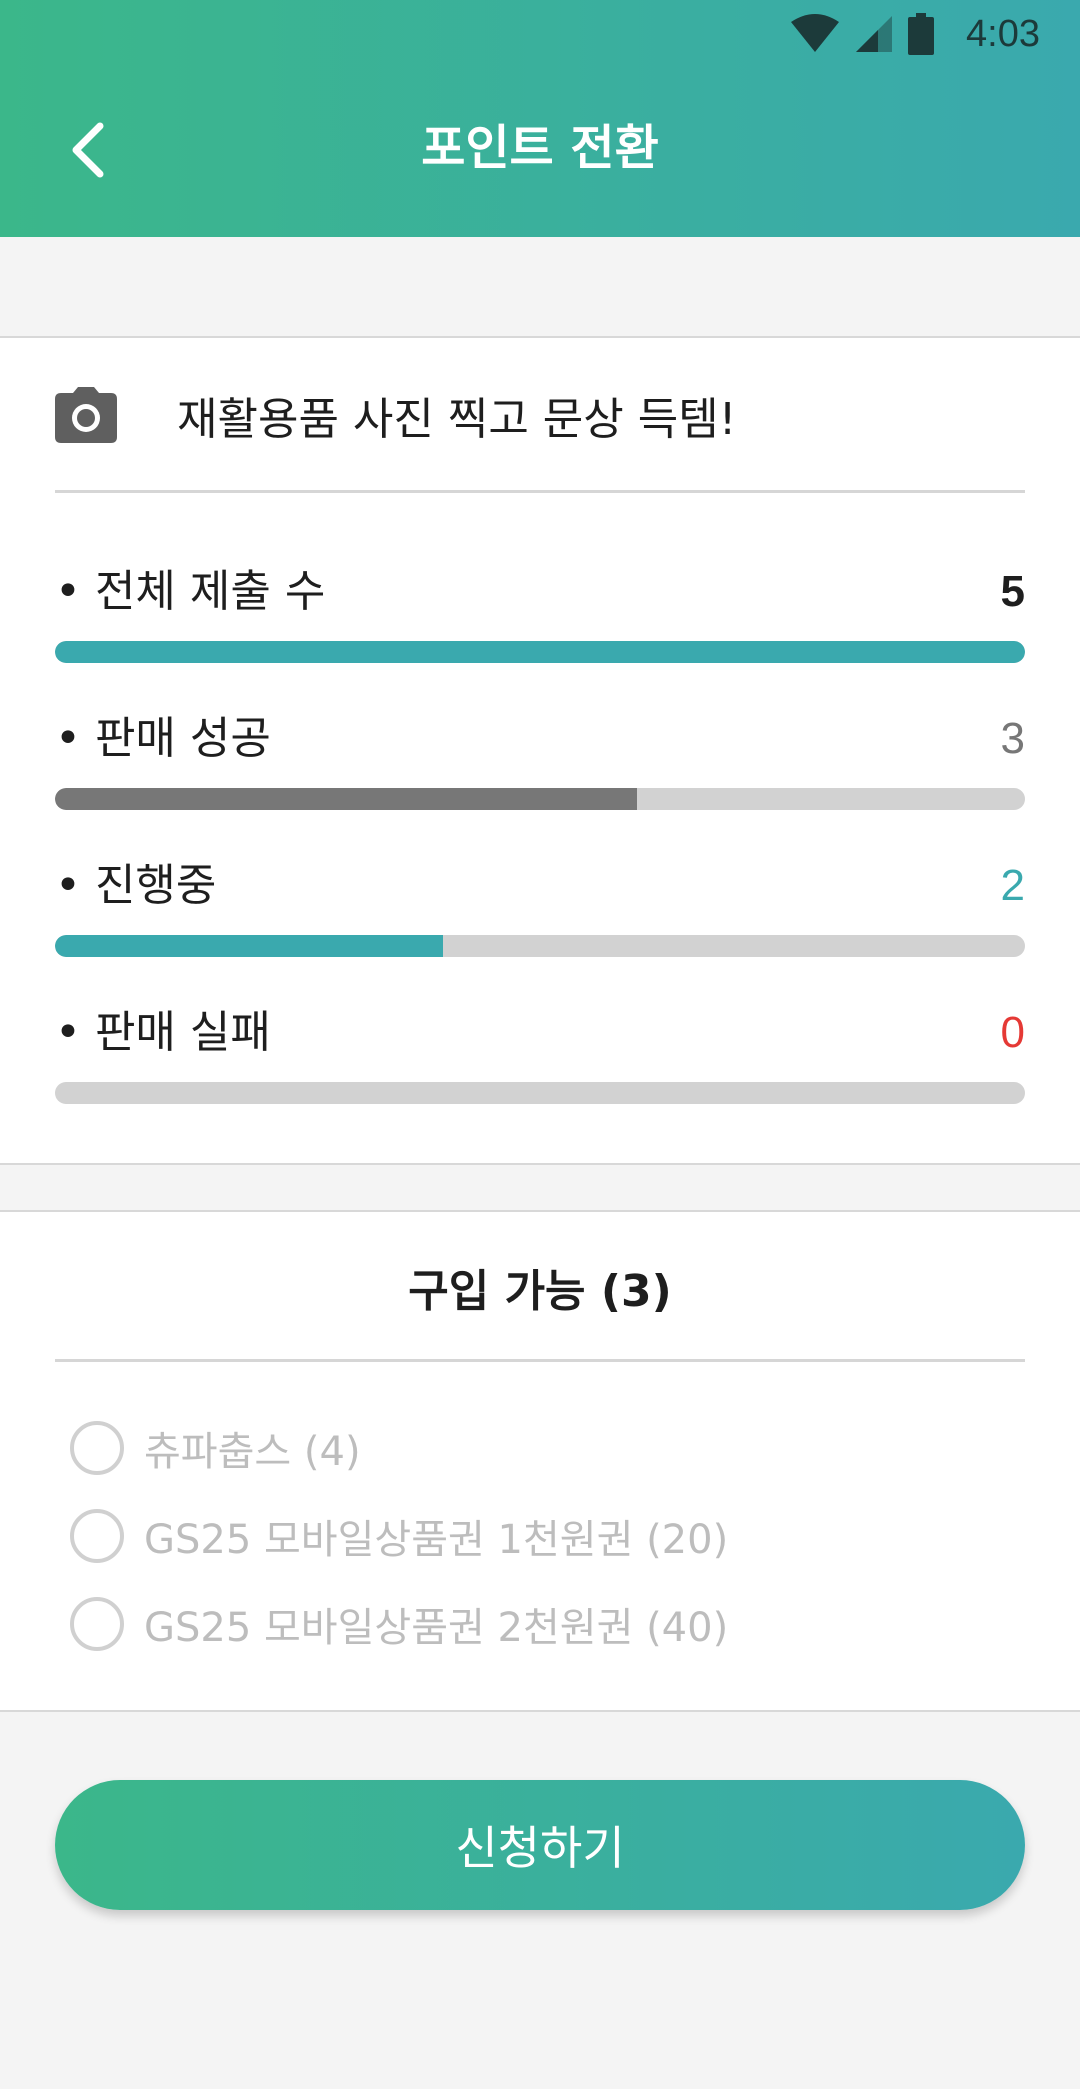  I want to click on reward-option: GS25 모바일상품권 2천원권 (40), so click(399, 1624).